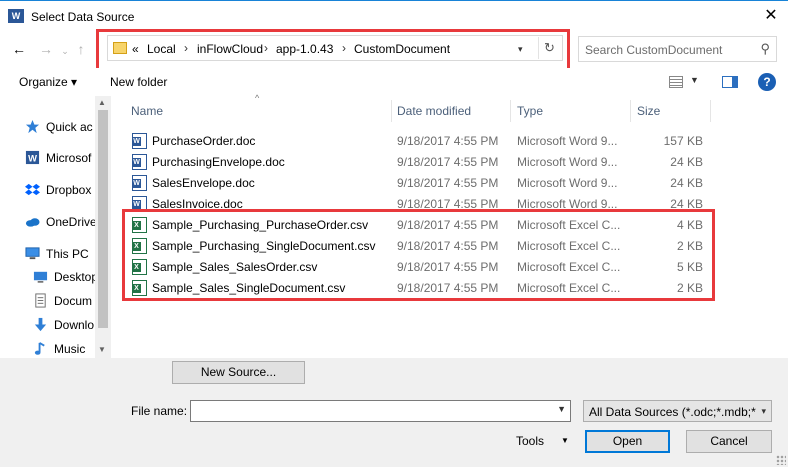 The width and height of the screenshot is (788, 467). Describe the element at coordinates (16, 16) in the screenshot. I see `word-app-icon: W` at that location.